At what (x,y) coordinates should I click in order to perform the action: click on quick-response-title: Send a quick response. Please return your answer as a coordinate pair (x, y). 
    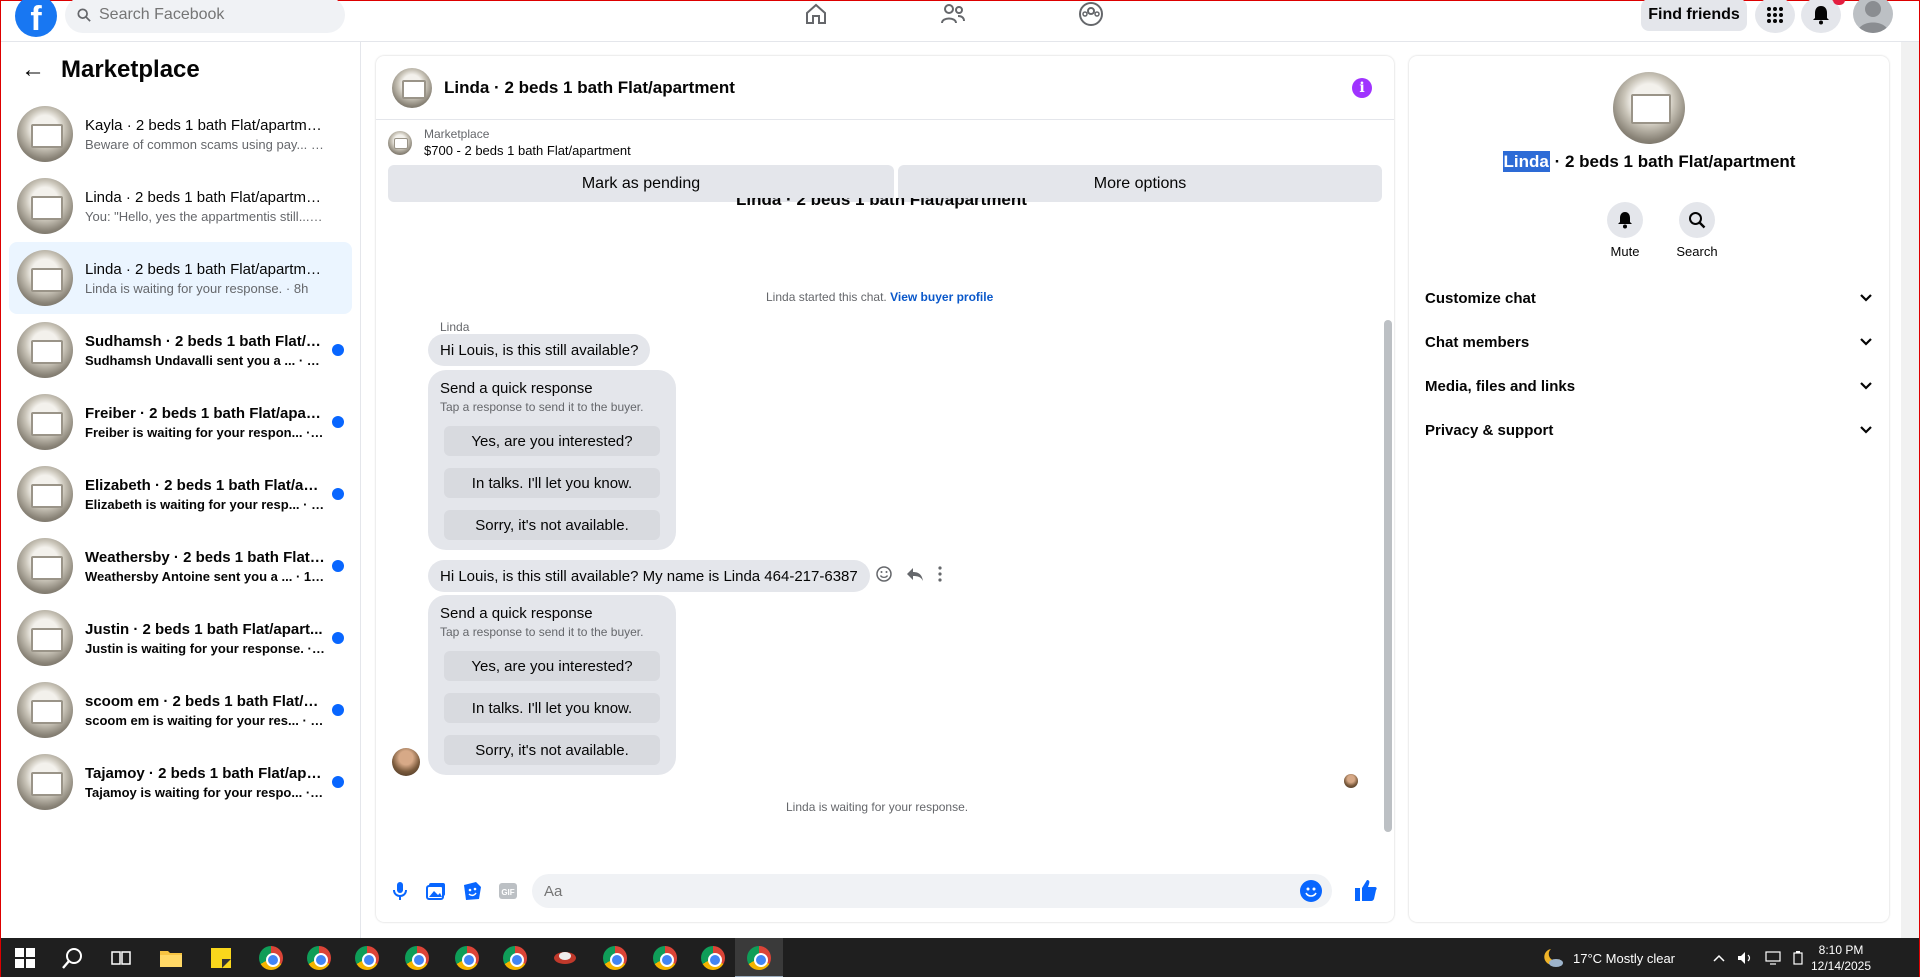
    Looking at the image, I should click on (516, 613).